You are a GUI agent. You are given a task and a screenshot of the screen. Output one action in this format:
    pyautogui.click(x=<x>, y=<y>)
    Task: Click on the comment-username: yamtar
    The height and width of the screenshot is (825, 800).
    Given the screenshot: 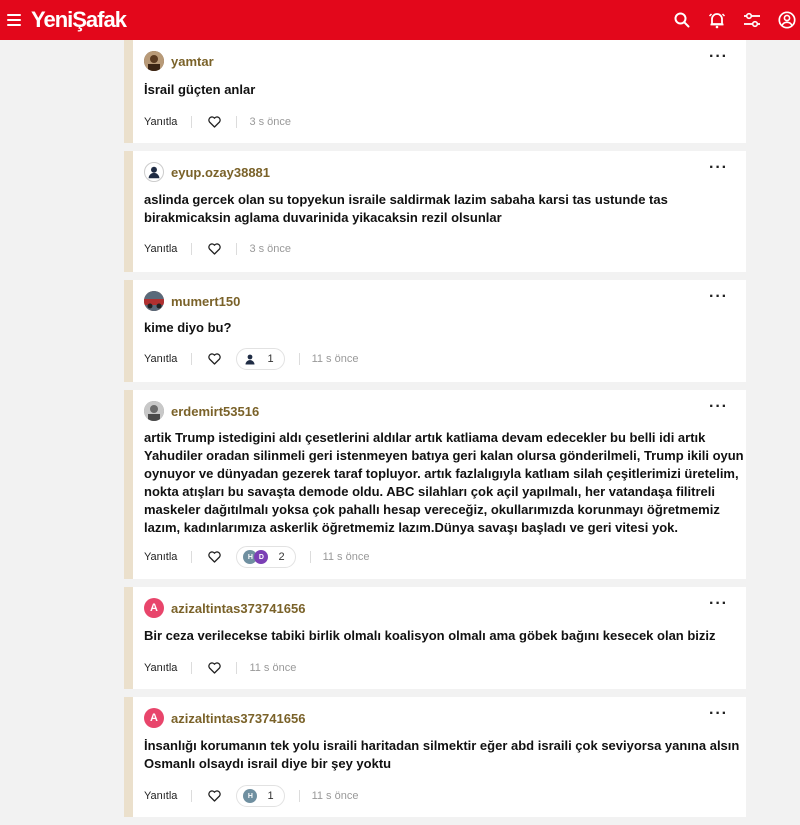 What is the action you would take?
    pyautogui.click(x=192, y=61)
    